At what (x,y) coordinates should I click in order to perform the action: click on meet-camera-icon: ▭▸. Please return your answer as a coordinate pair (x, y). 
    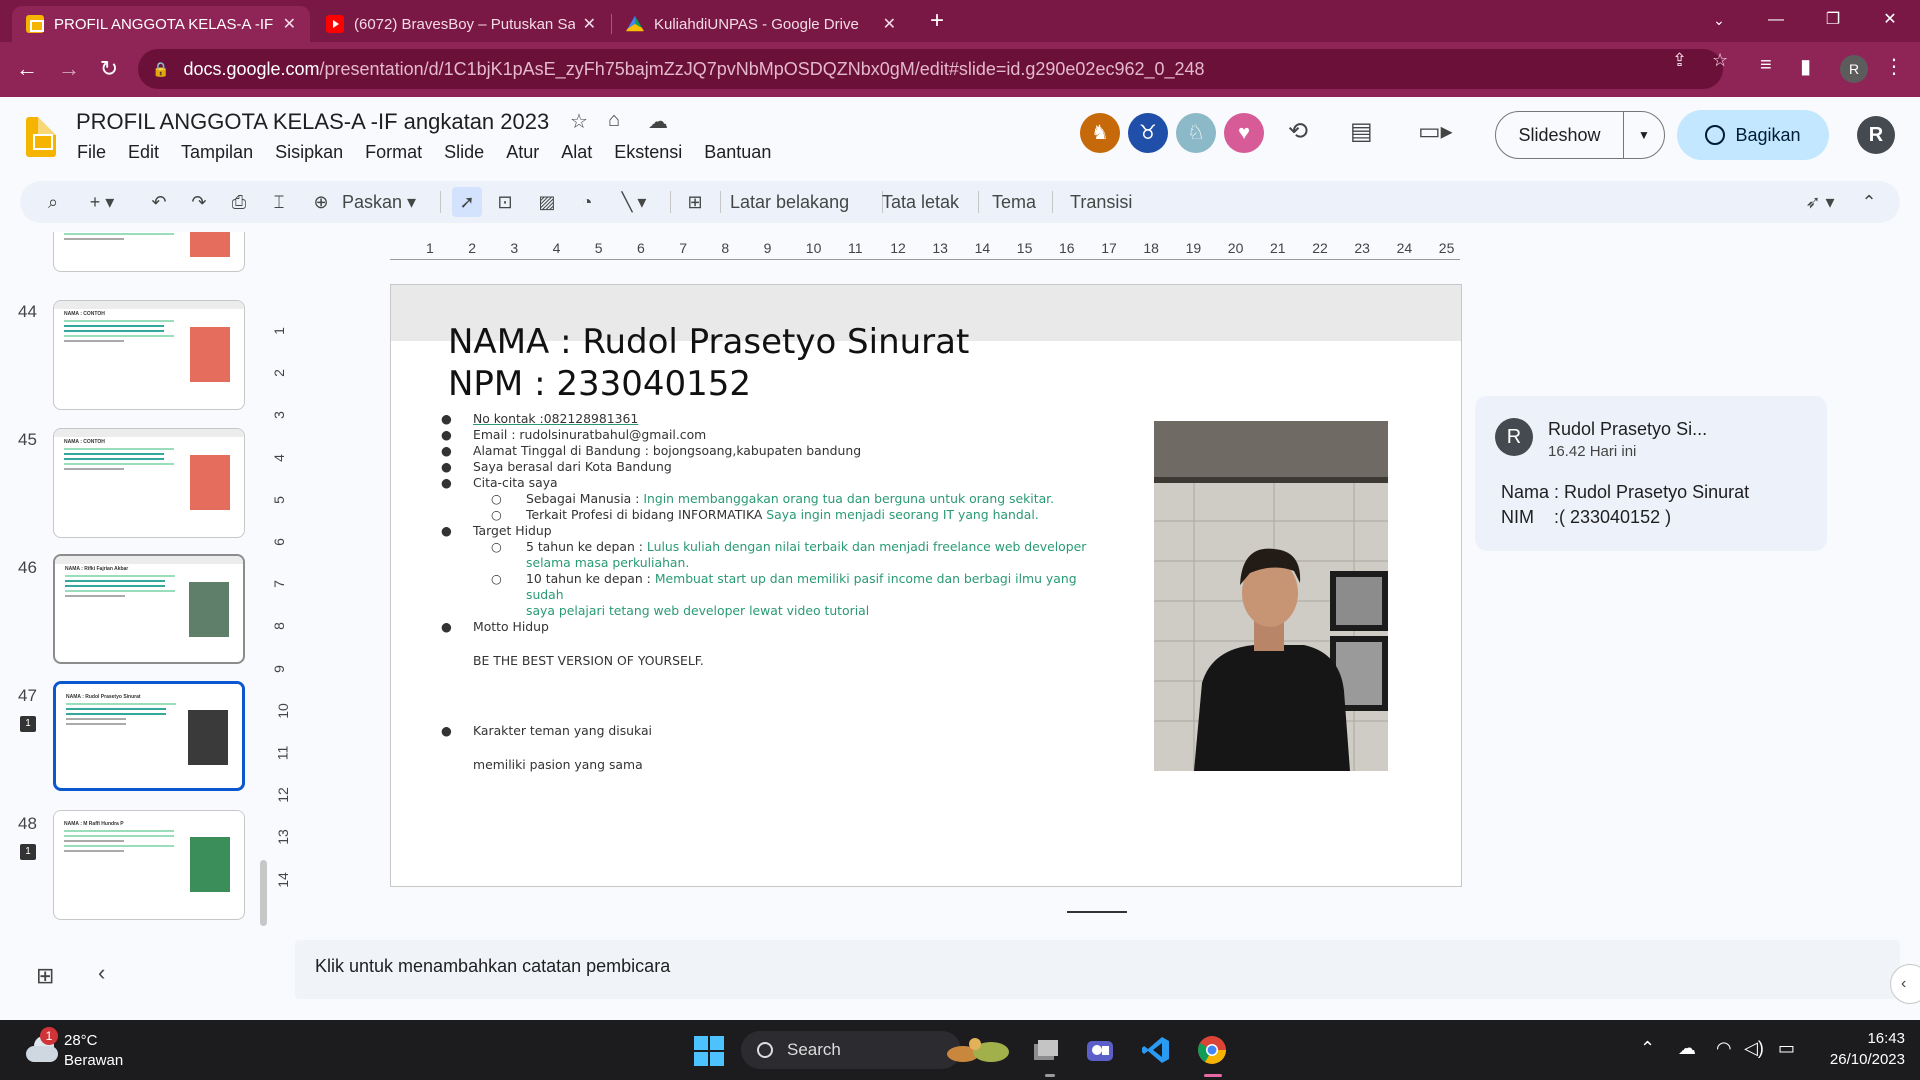
    Looking at the image, I should click on (1435, 131).